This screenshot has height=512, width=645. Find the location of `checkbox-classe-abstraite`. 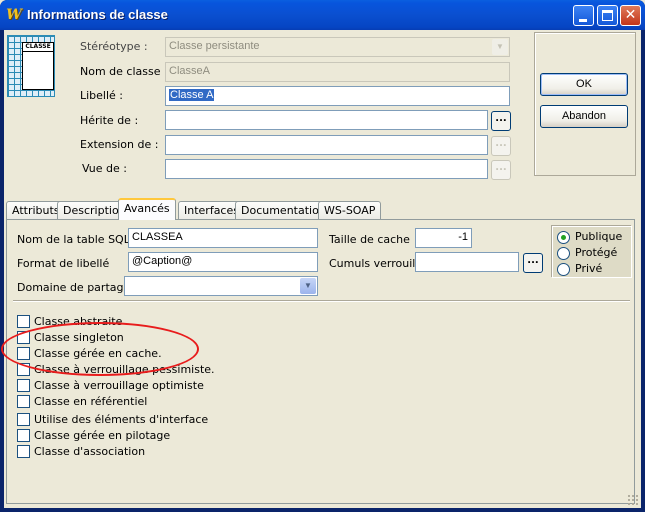

checkbox-classe-abstraite is located at coordinates (23, 321).